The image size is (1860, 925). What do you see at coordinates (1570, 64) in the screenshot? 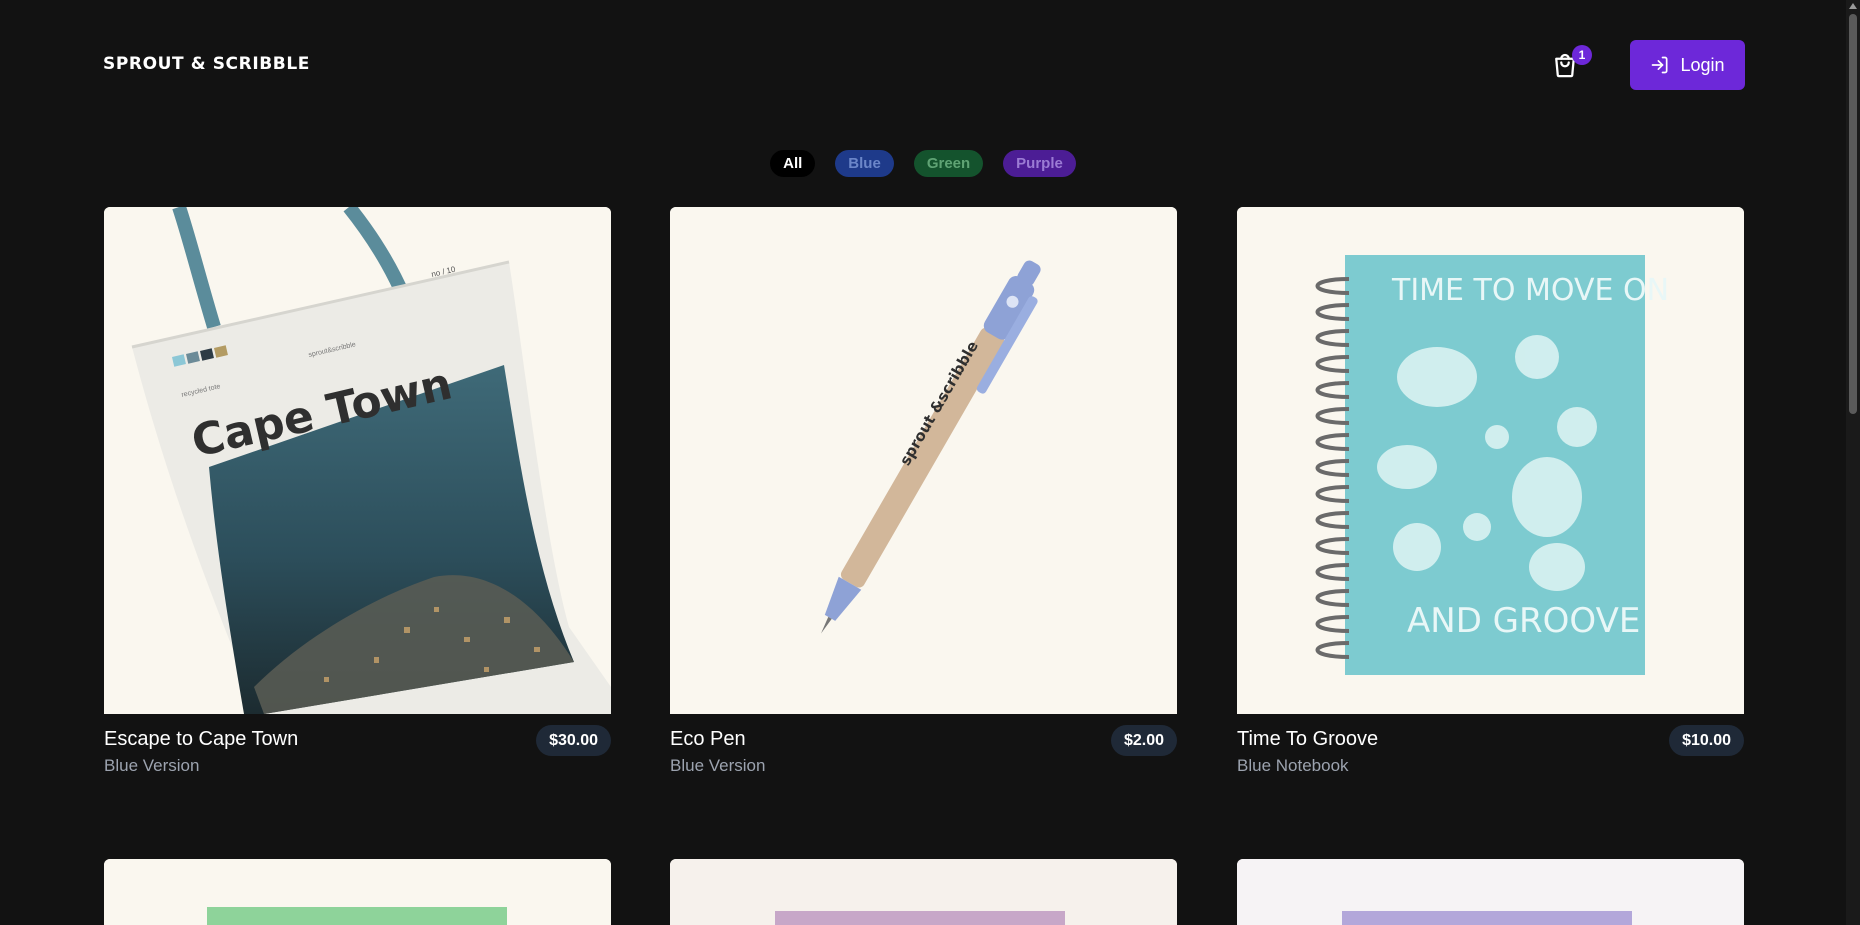
I see `cart-button: 1` at bounding box center [1570, 64].